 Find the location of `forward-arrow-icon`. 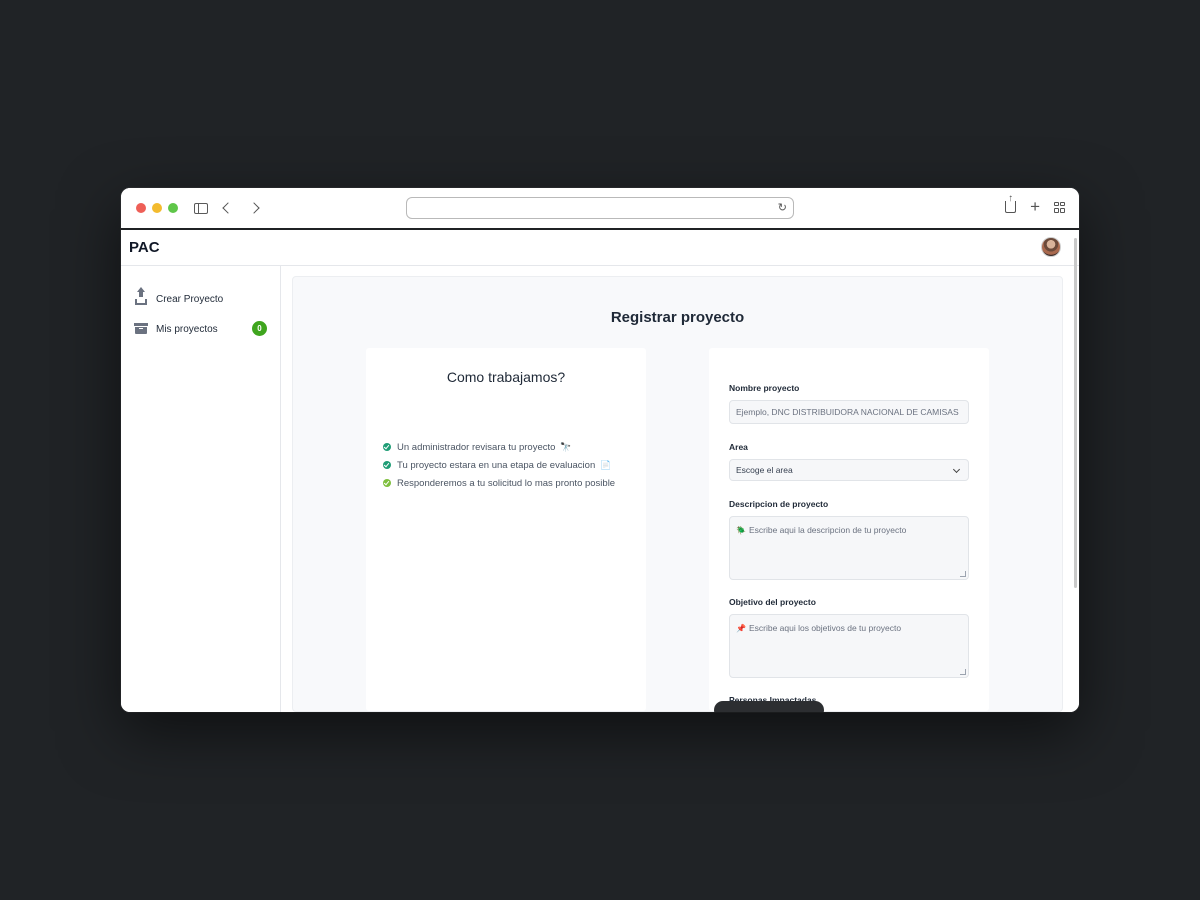

forward-arrow-icon is located at coordinates (254, 208).